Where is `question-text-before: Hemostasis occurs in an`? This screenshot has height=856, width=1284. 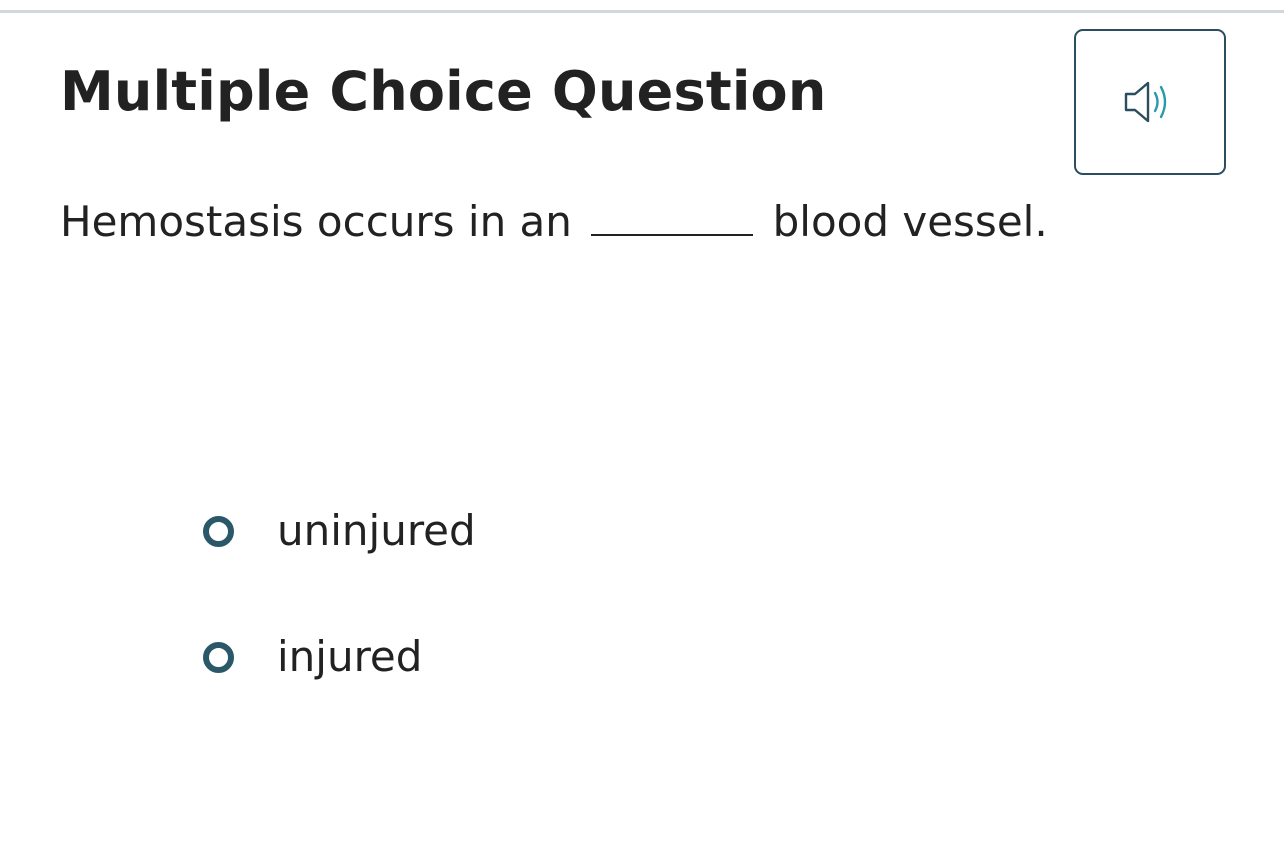
question-text-before: Hemostasis occurs in an is located at coordinates (316, 221).